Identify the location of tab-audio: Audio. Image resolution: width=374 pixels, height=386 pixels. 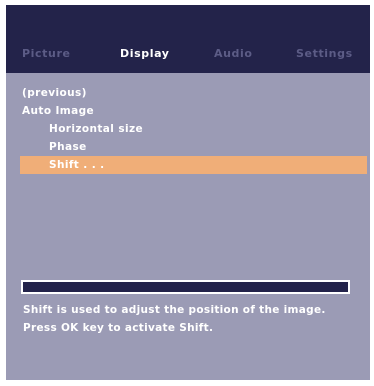
(233, 53).